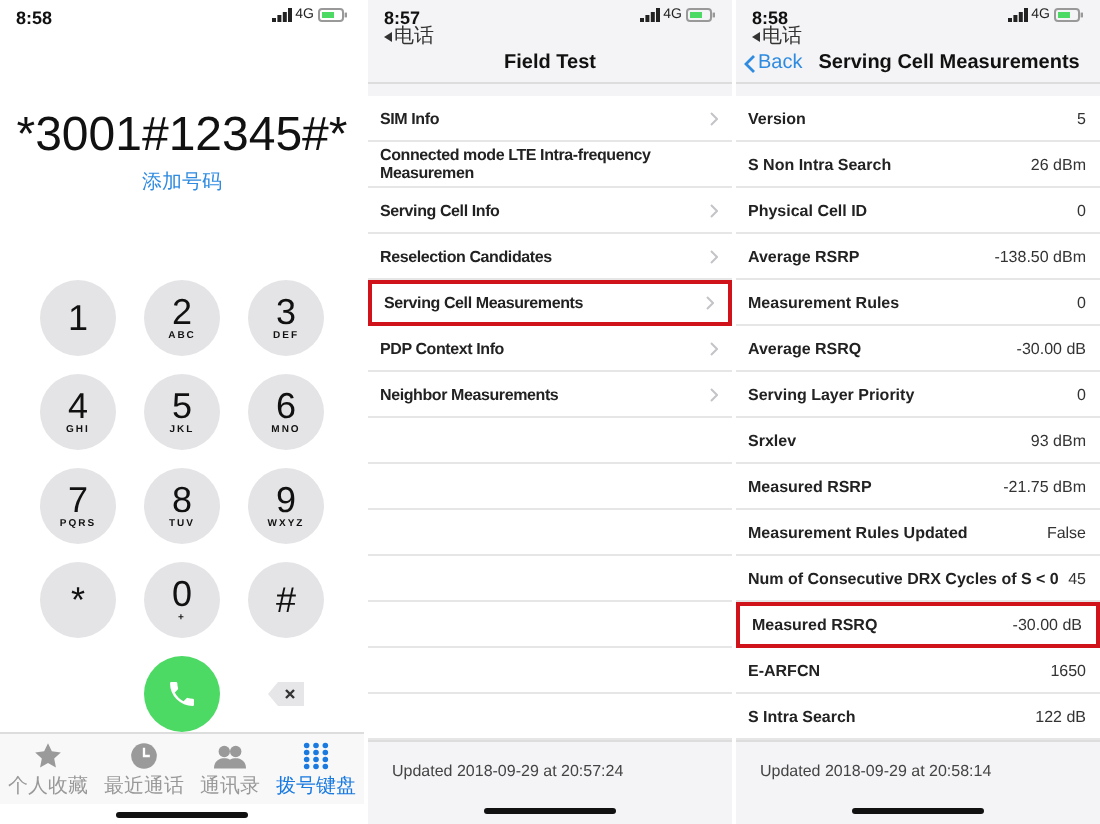  Describe the element at coordinates (286, 694) in the screenshot. I see `delete-button` at that location.